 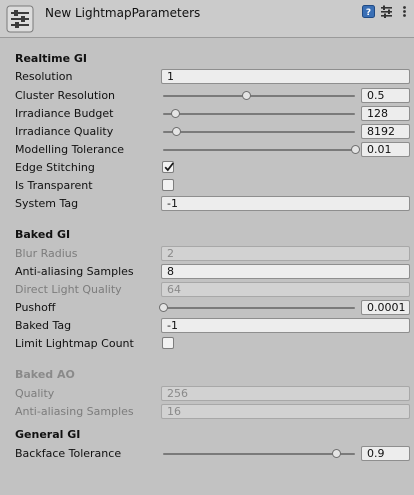 I want to click on blur-radius-field: 2, so click(x=285, y=253).